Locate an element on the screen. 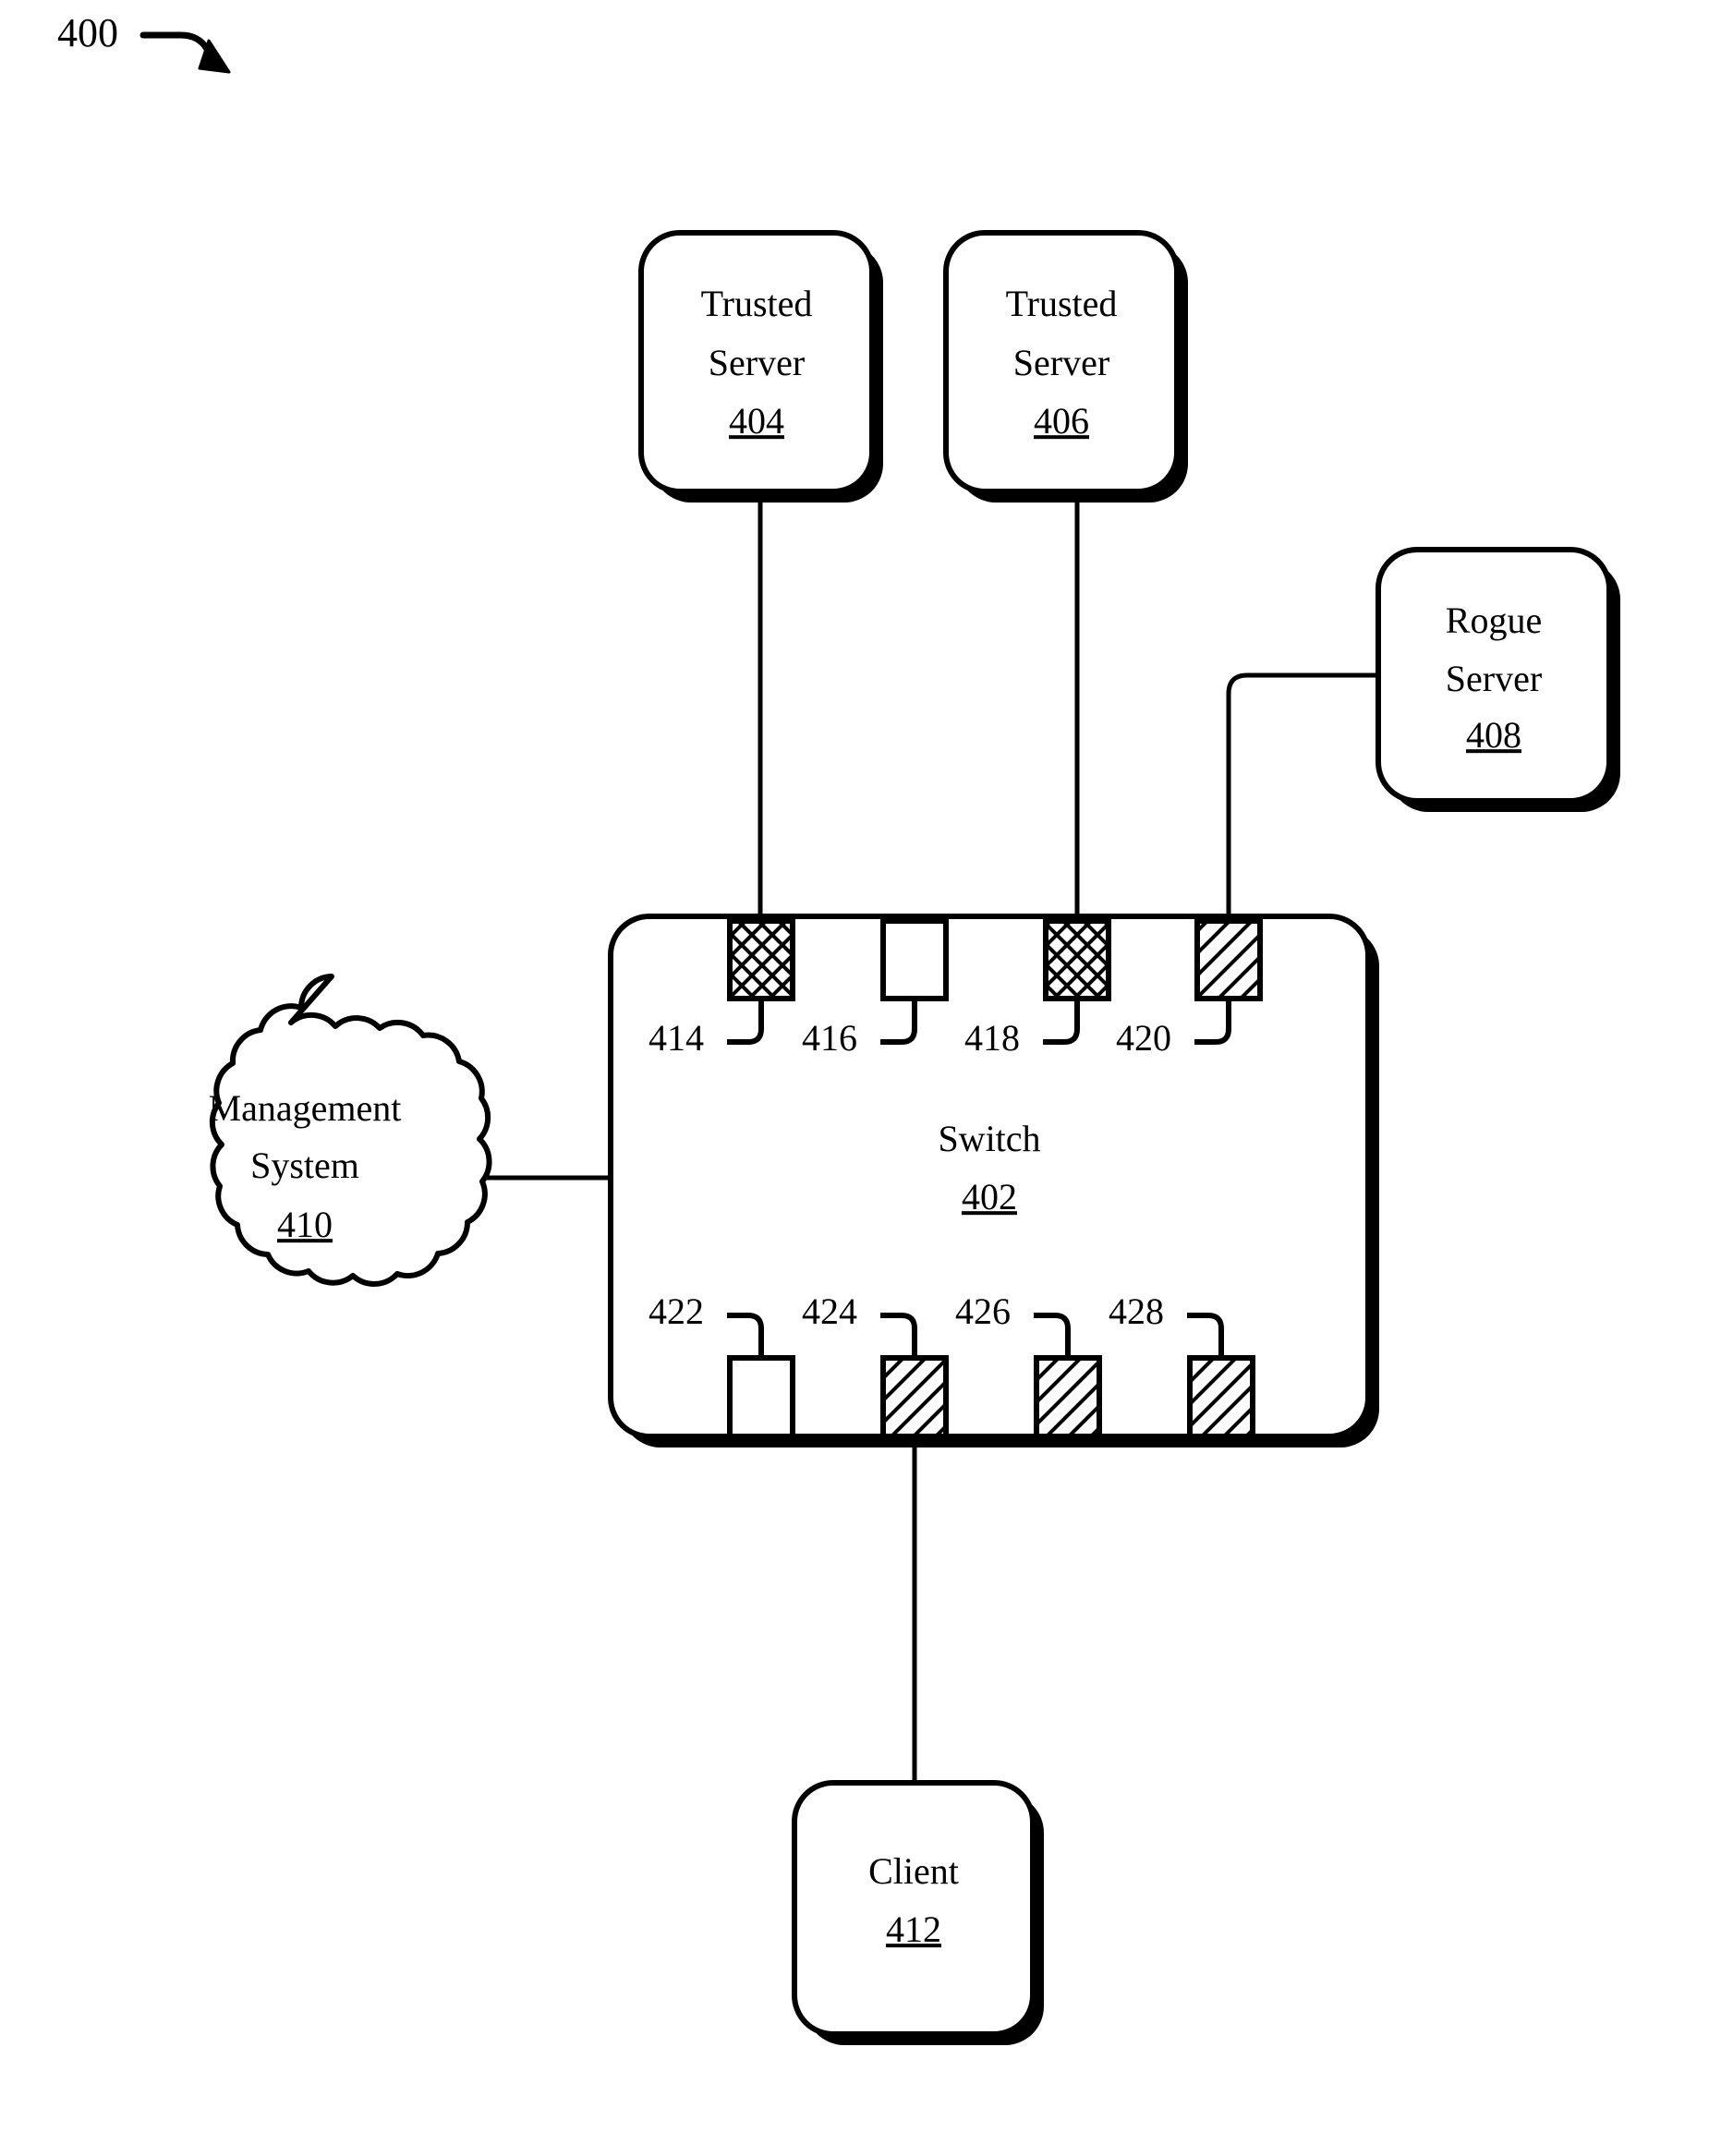 The width and height of the screenshot is (1721, 2156). rogue-server-408-line2: Server is located at coordinates (1494, 678).